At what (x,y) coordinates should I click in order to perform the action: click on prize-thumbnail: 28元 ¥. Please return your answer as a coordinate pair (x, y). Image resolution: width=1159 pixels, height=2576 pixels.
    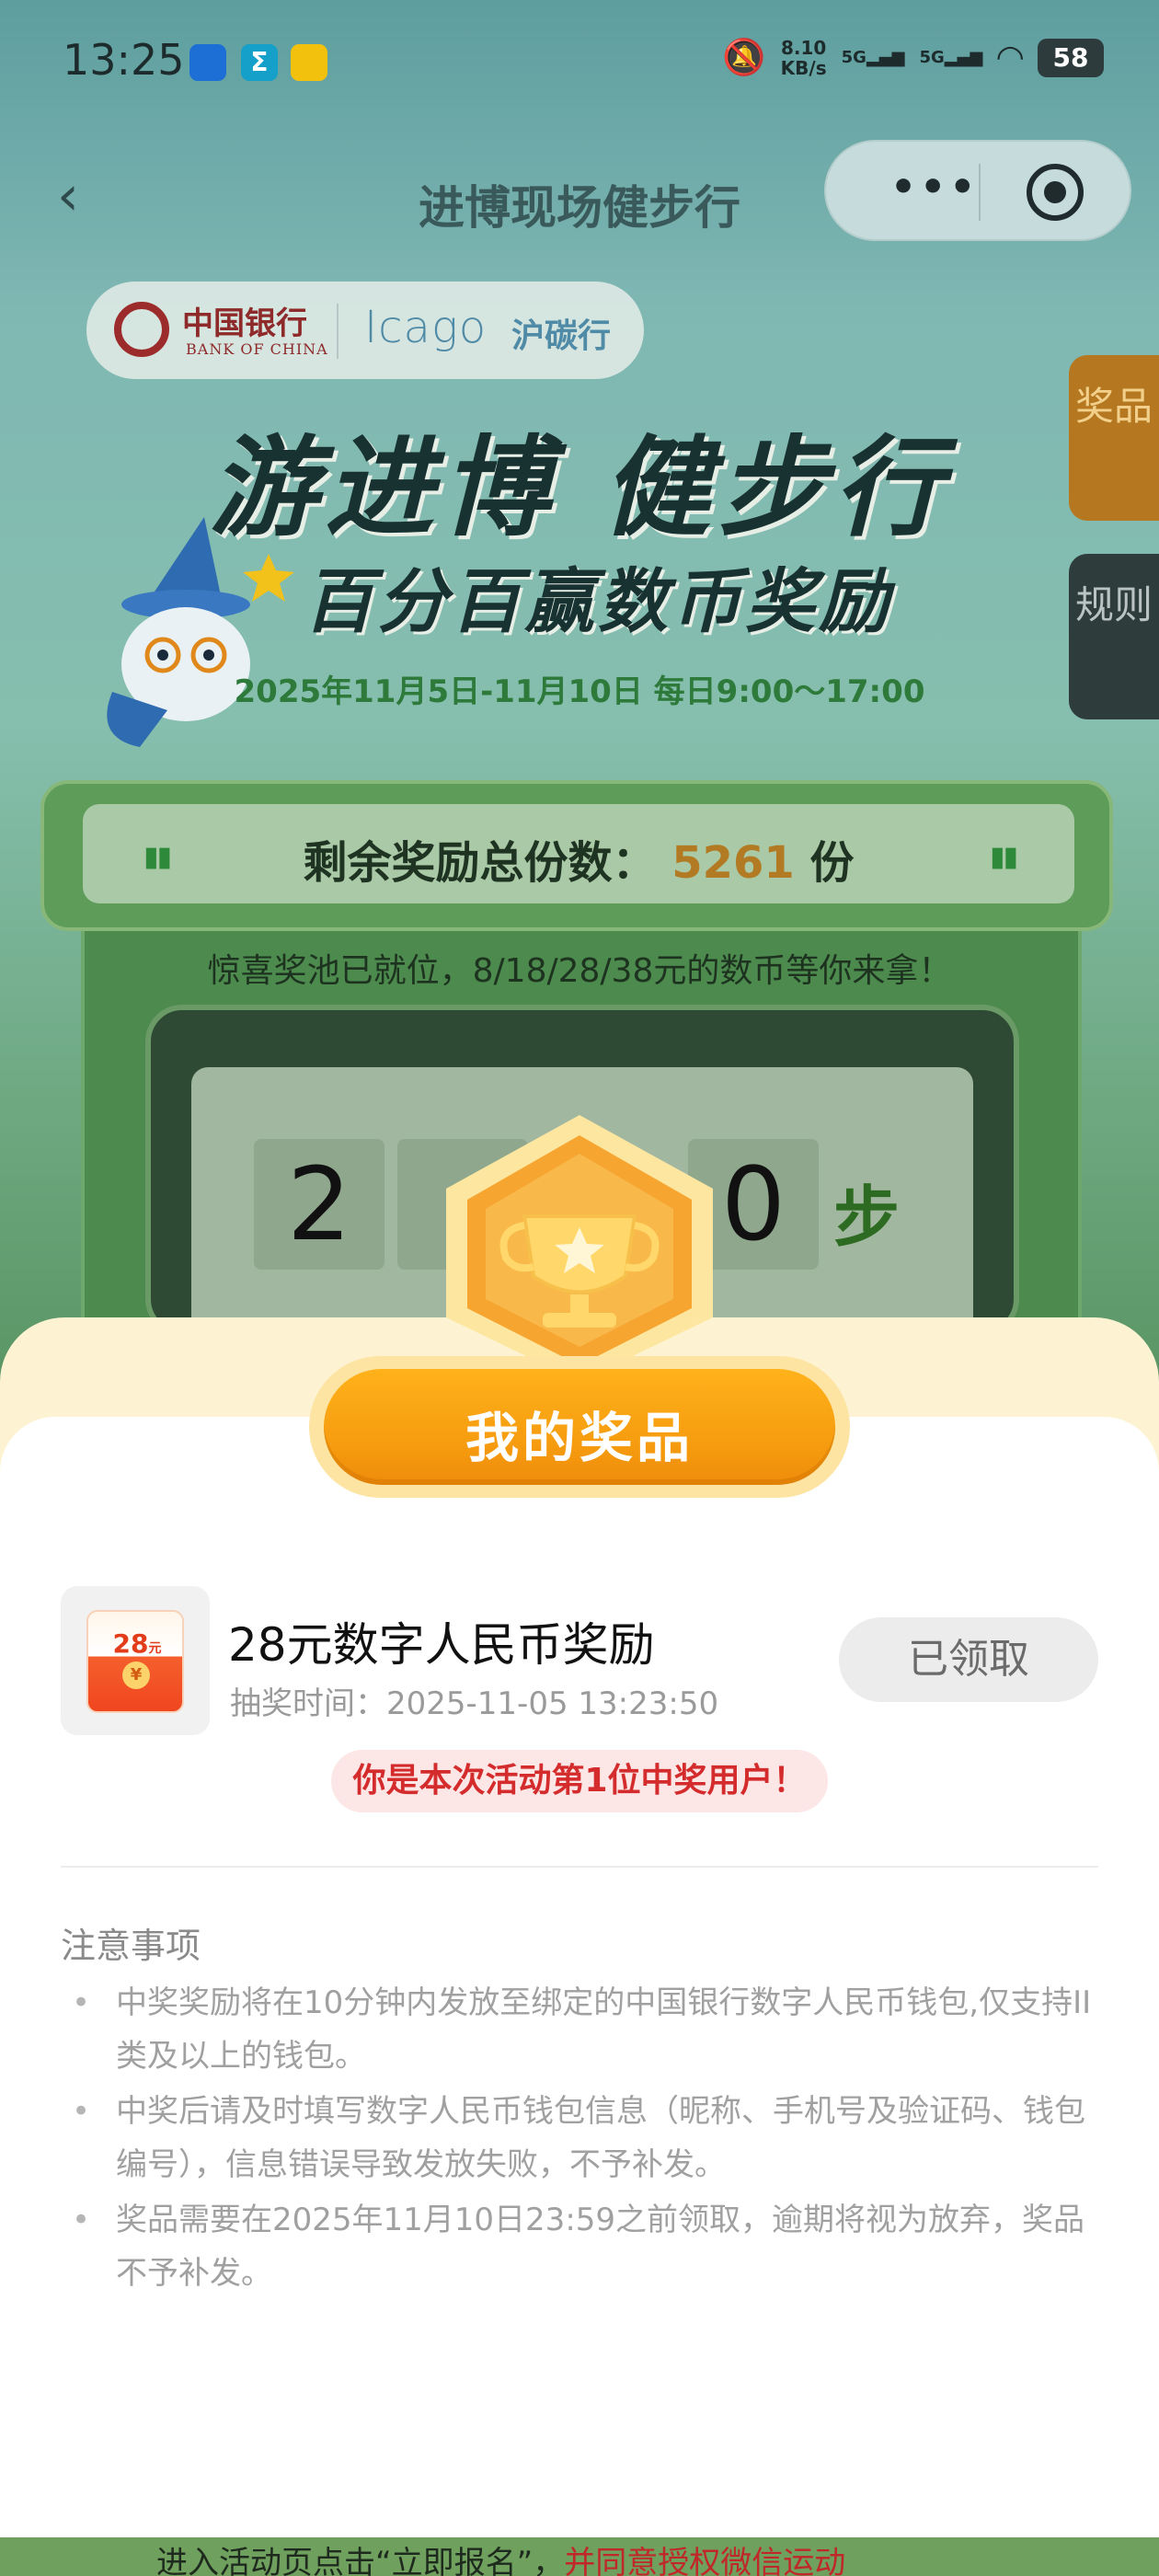
    Looking at the image, I should click on (135, 1660).